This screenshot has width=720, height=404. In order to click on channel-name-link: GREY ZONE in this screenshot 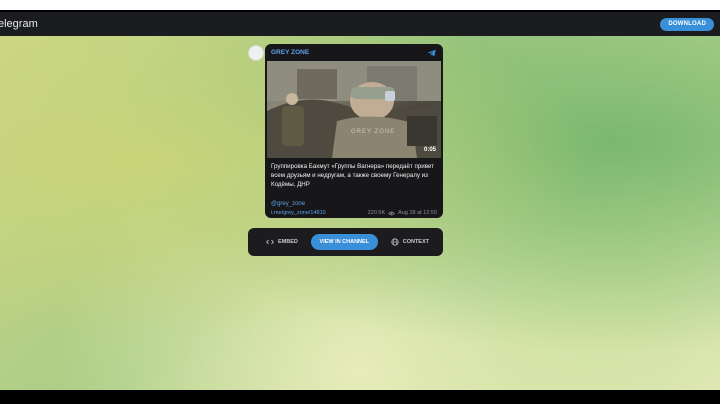, I will do `click(290, 52)`.